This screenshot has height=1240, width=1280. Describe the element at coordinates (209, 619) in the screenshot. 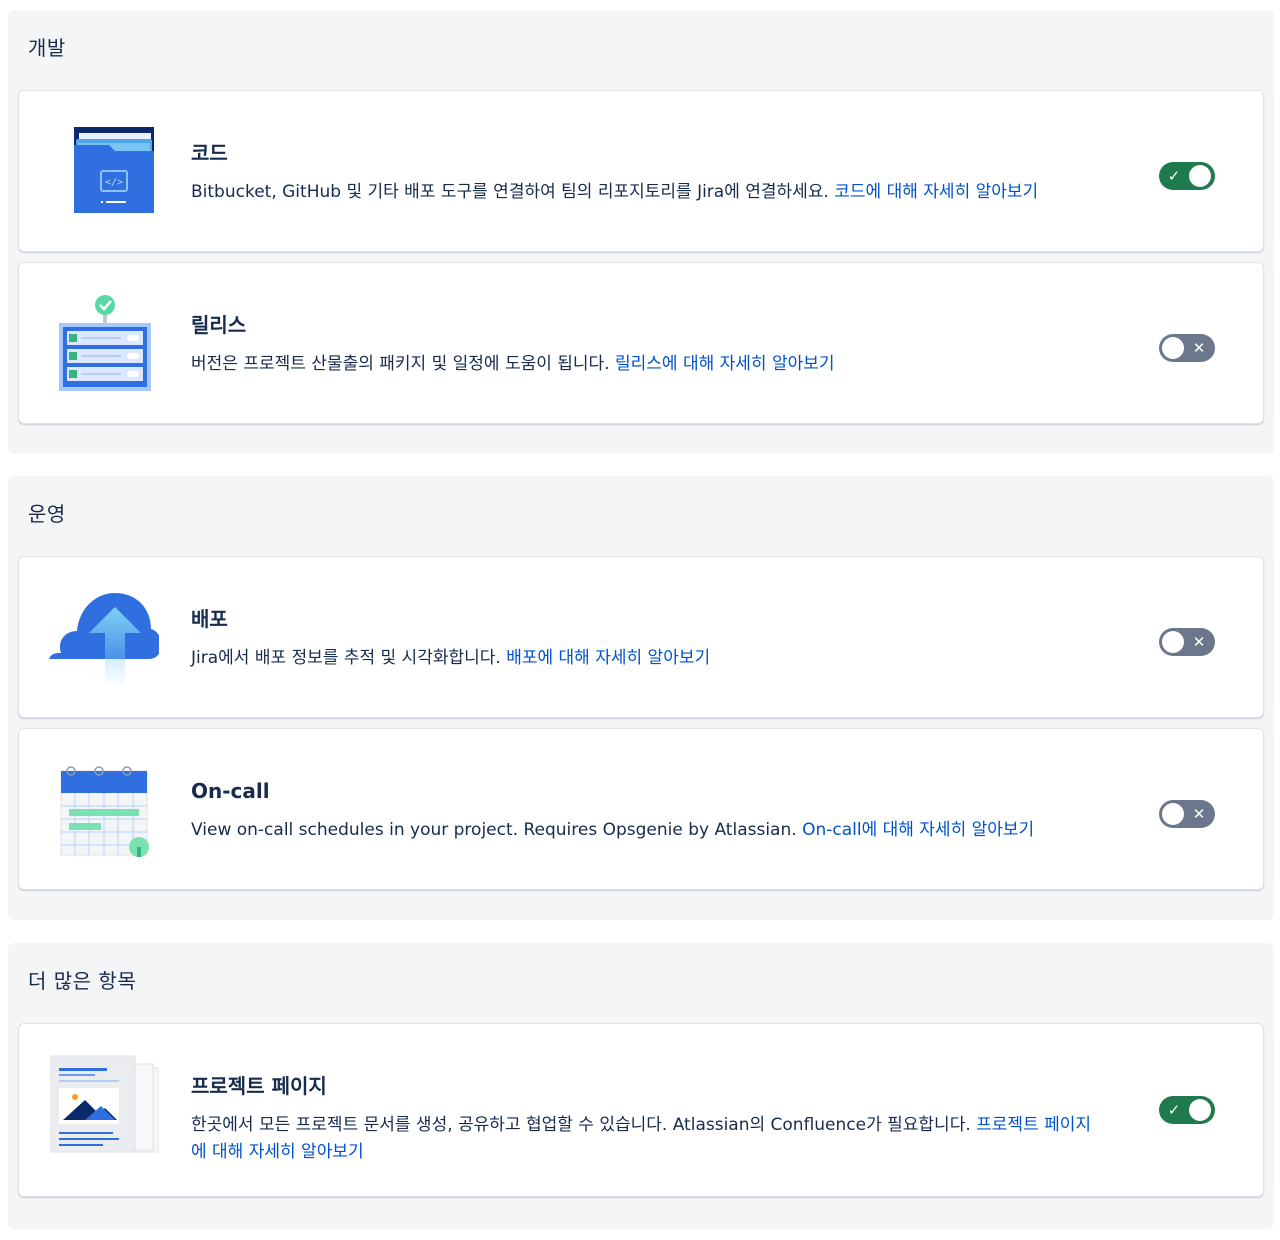

I see `card-title: 배포` at that location.